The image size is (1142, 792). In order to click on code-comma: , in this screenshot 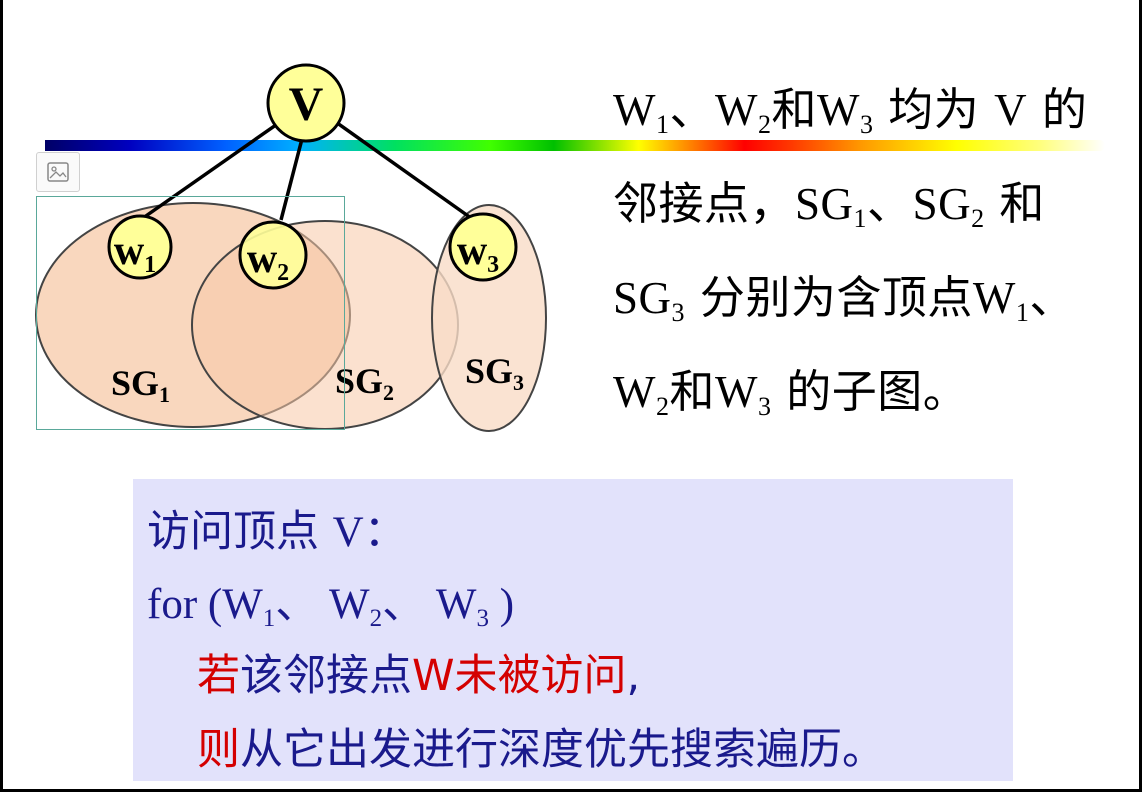, I will do `click(633, 676)`.